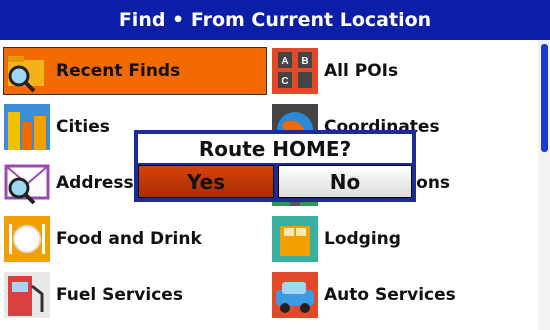  I want to click on addresses-icon, so click(27, 183).